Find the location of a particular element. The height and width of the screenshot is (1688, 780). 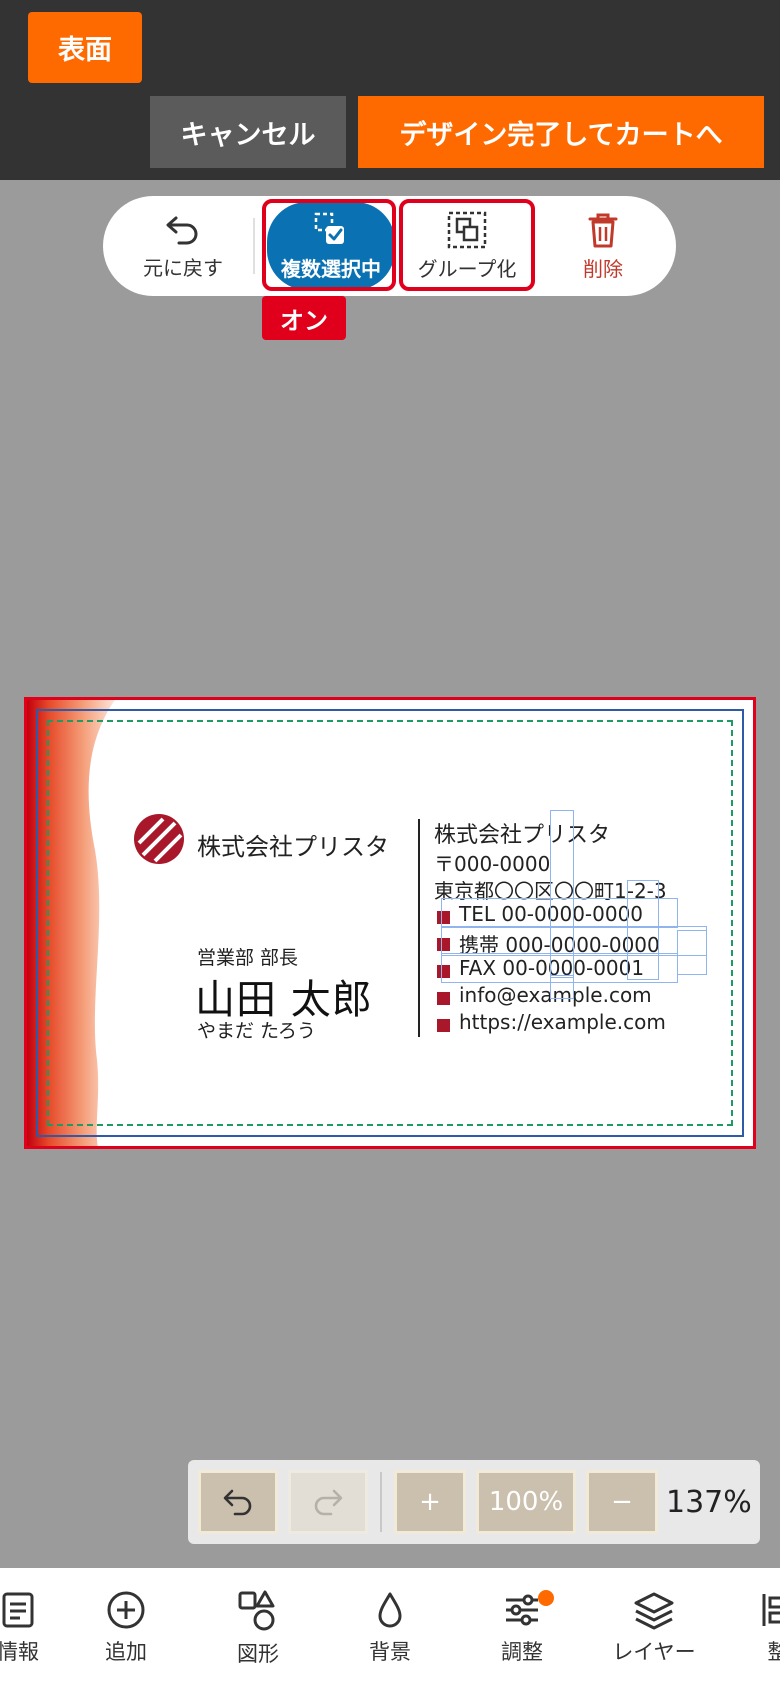

cancel-button: キャンセル is located at coordinates (248, 132).